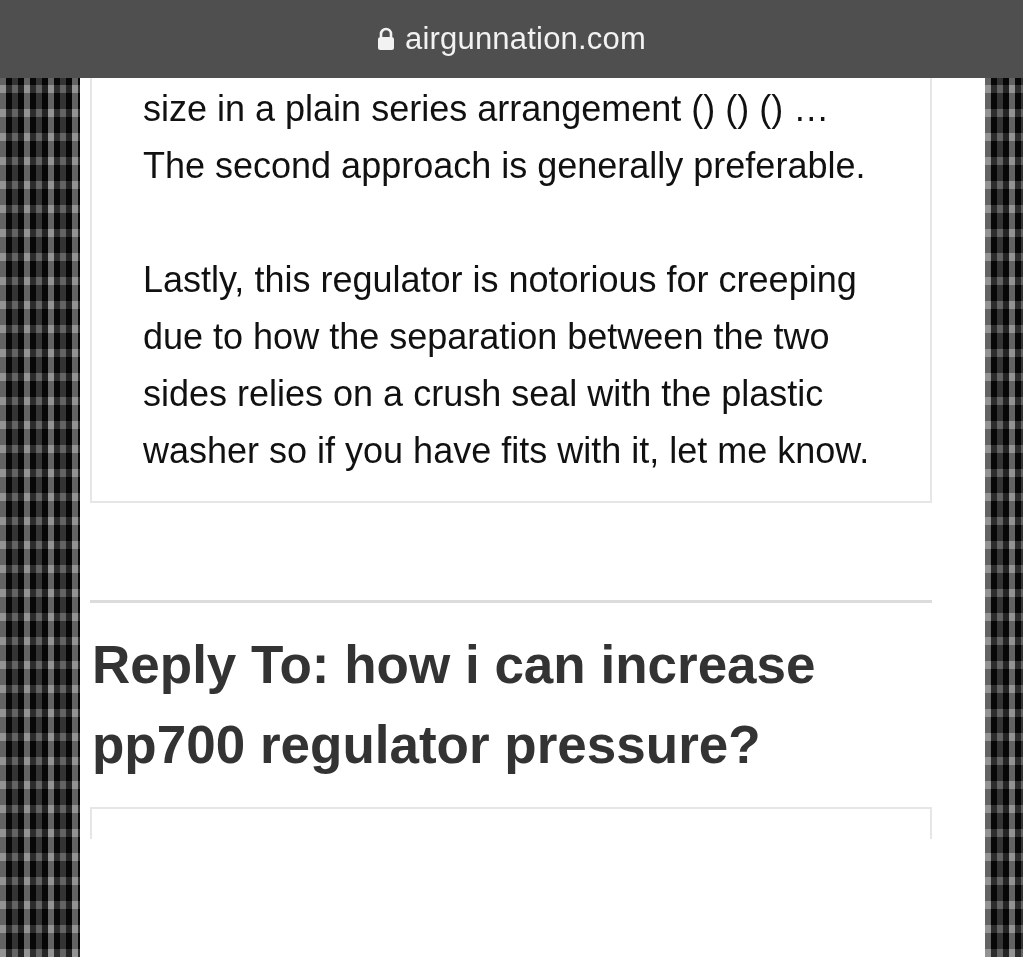 The width and height of the screenshot is (1023, 957). Describe the element at coordinates (525, 39) in the screenshot. I see `url-text: airgunnation.com` at that location.